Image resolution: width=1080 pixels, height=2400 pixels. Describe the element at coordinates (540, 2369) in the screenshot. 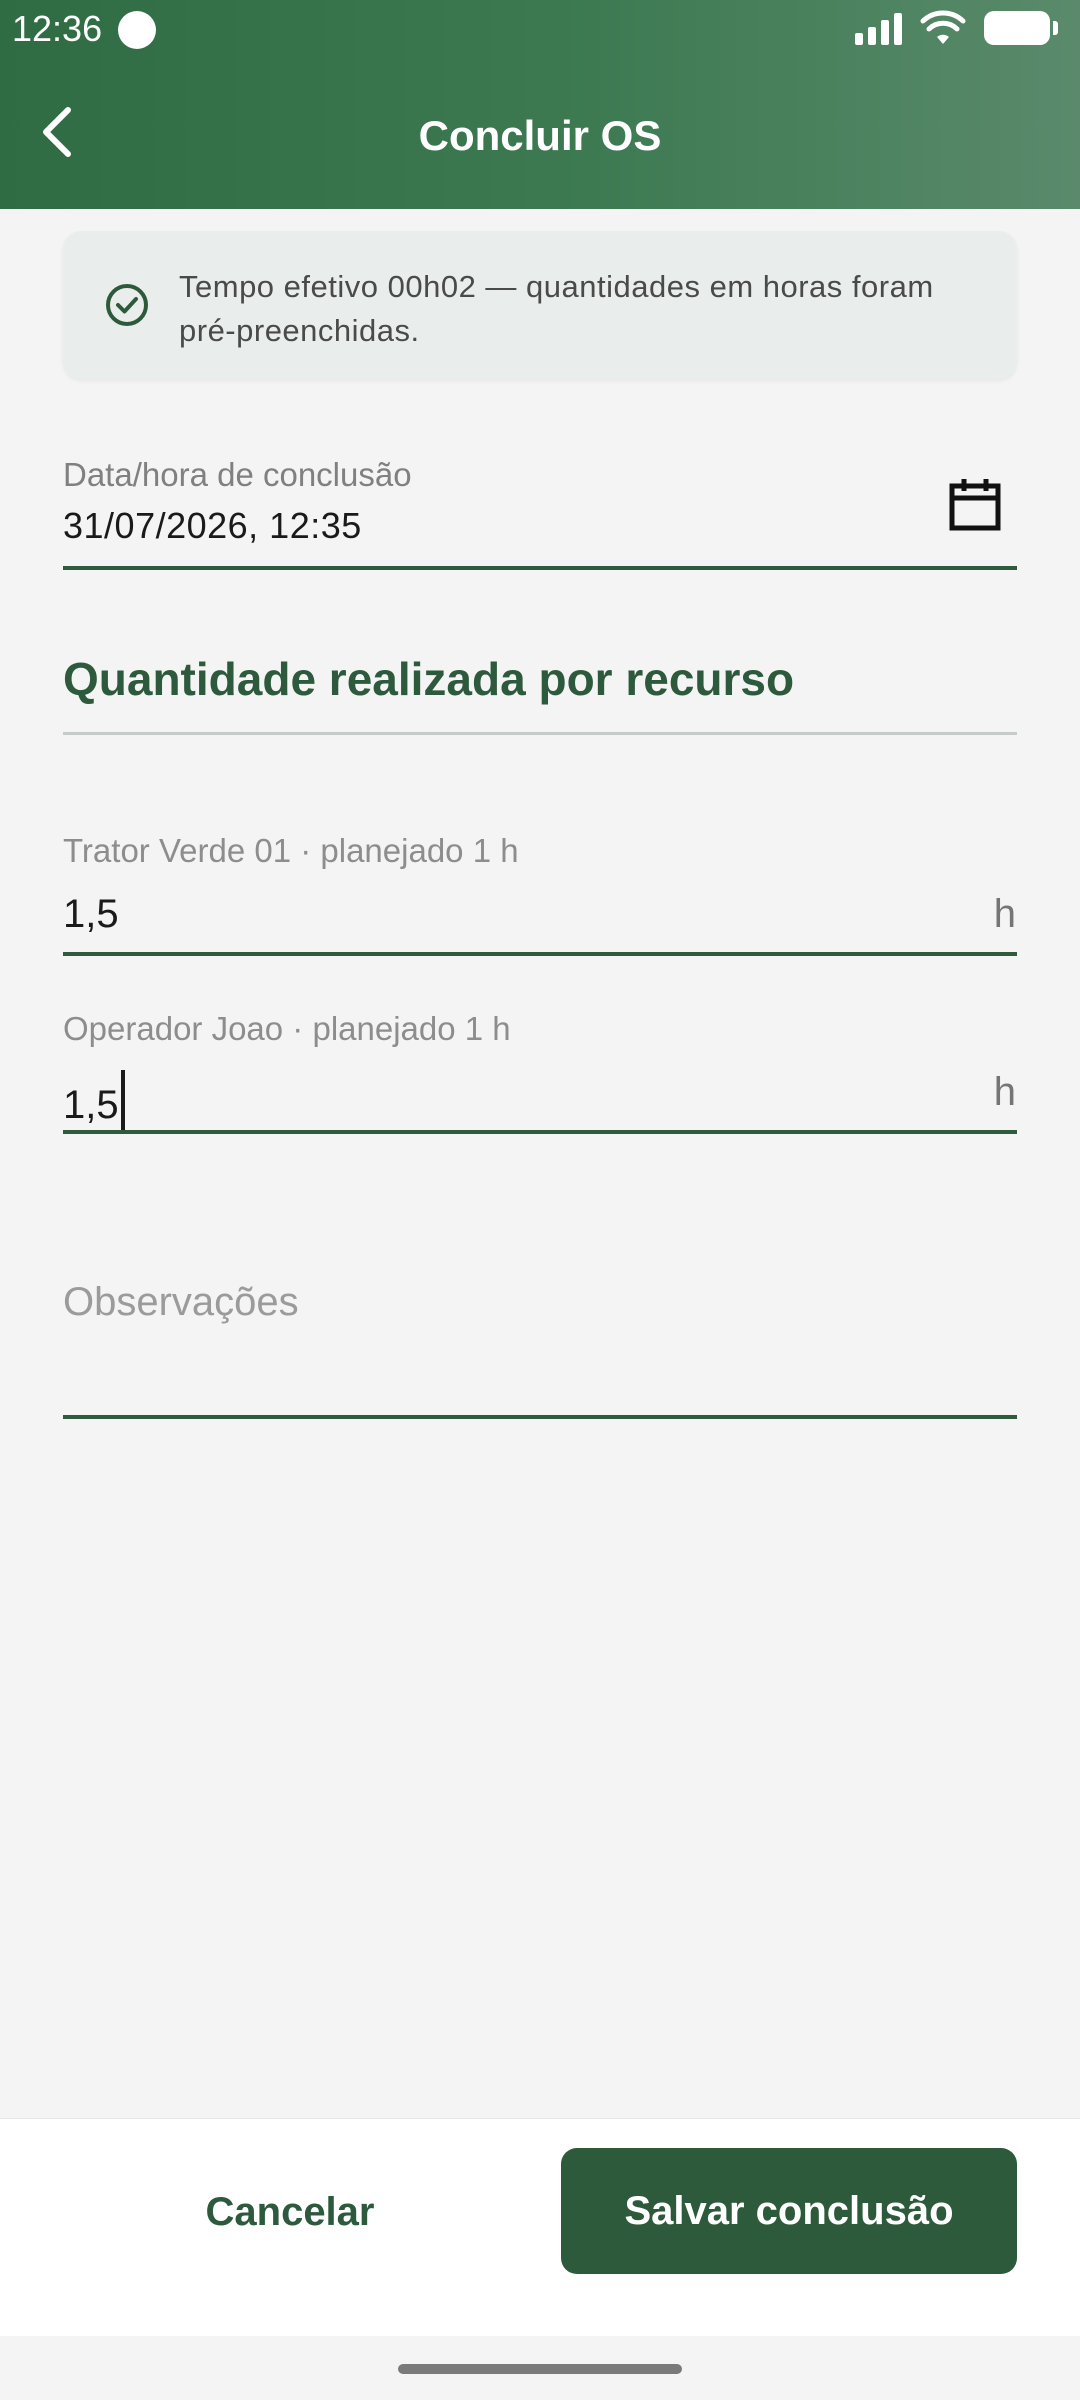

I see `home-indicator` at that location.